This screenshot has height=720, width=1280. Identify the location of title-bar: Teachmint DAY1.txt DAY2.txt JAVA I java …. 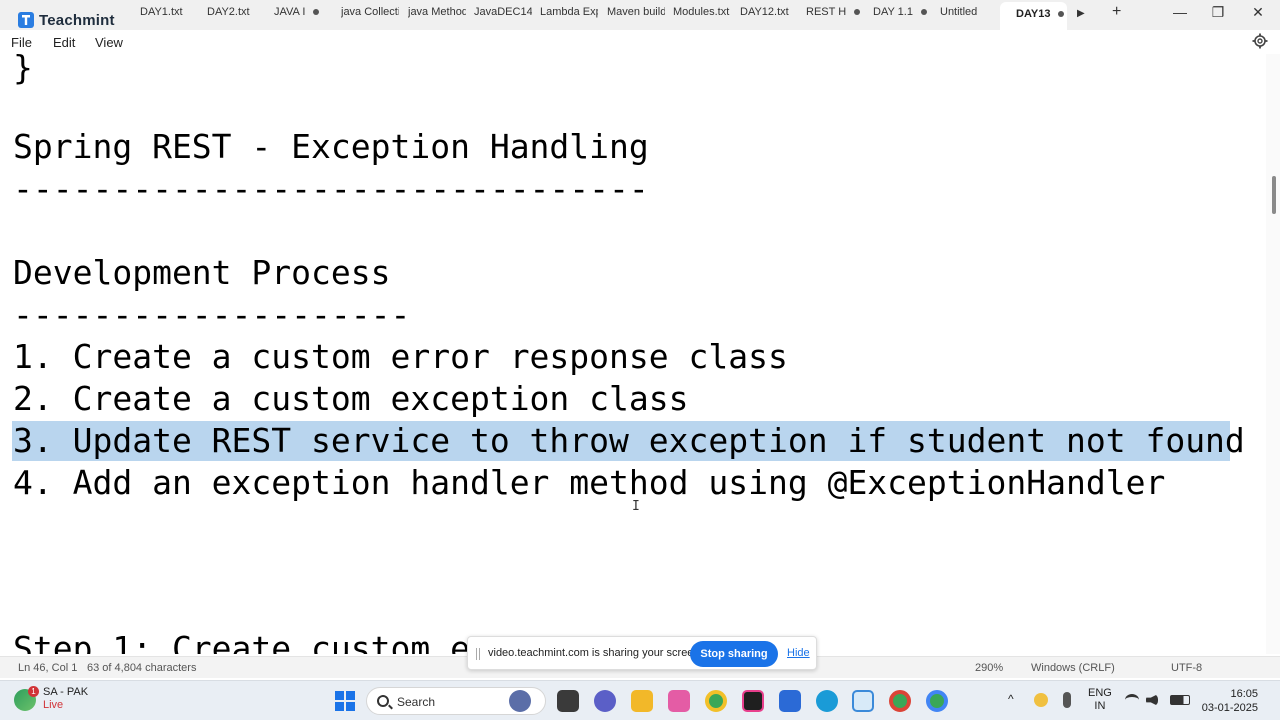
(640, 15).